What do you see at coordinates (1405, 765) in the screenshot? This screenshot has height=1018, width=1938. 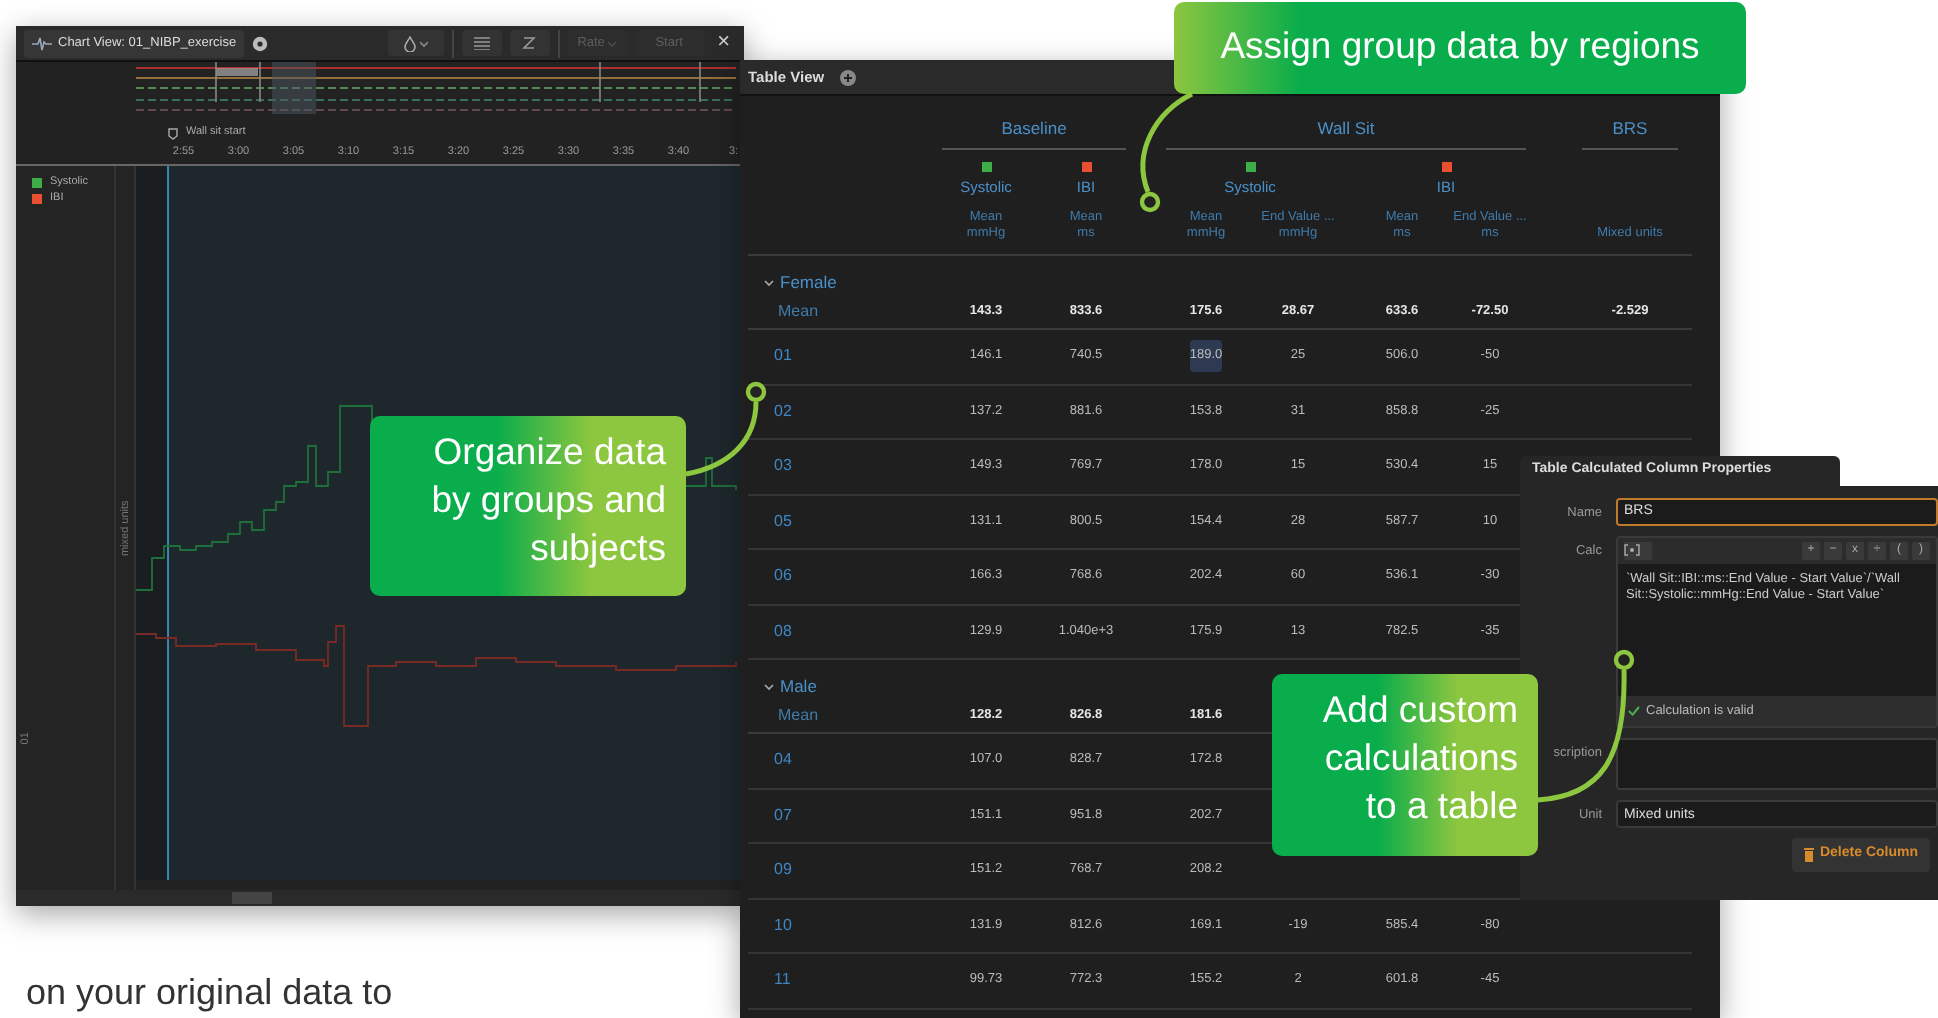 I see `callout: Add custom calculations to a table` at bounding box center [1405, 765].